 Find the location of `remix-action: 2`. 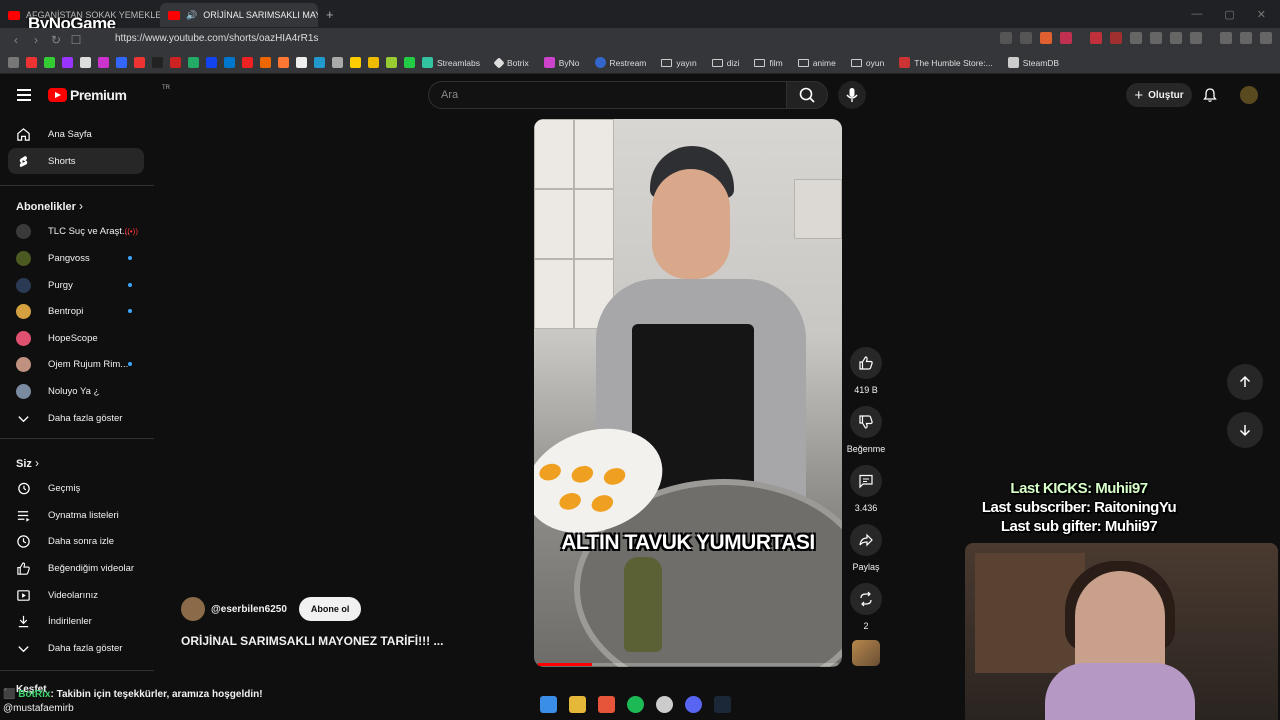

remix-action: 2 is located at coordinates (866, 607).